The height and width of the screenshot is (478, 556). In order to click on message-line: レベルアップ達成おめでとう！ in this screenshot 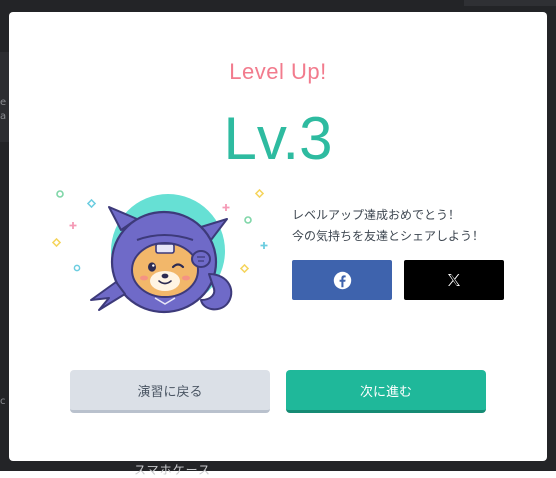, I will do `click(376, 215)`.